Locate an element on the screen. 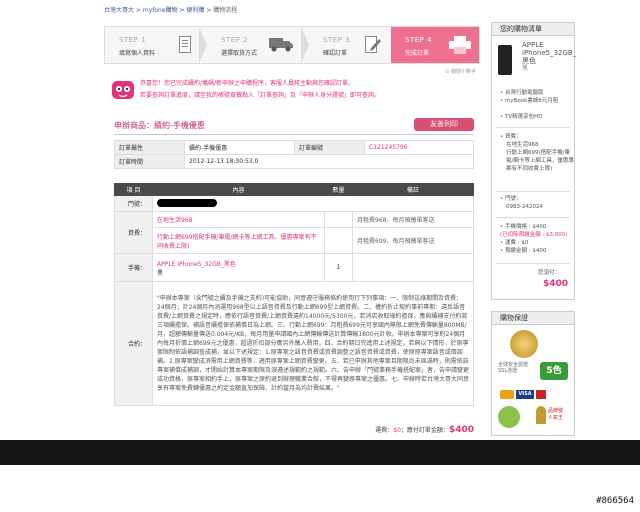  printer-icon is located at coordinates (460, 45).